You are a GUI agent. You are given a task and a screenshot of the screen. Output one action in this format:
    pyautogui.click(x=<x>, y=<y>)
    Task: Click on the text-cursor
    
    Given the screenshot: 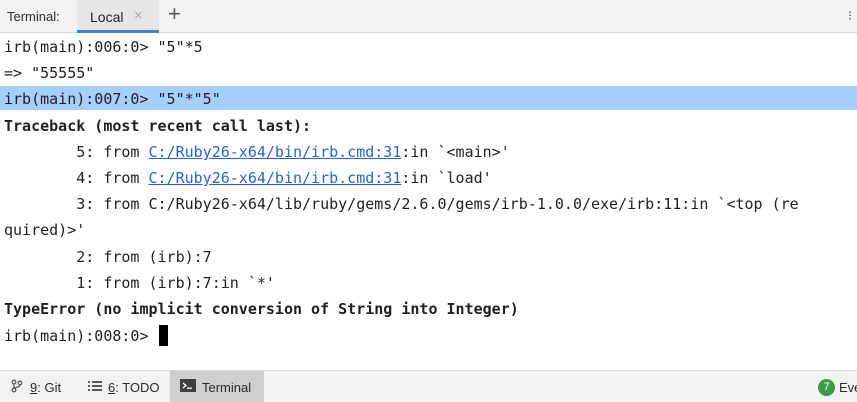 What is the action you would take?
    pyautogui.click(x=163, y=335)
    